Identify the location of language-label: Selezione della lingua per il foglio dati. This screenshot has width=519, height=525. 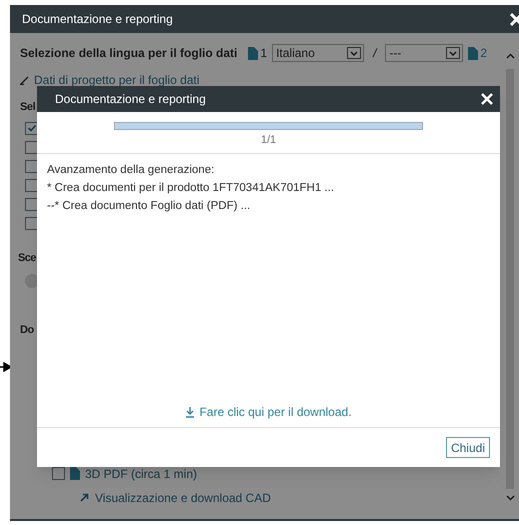
(129, 53).